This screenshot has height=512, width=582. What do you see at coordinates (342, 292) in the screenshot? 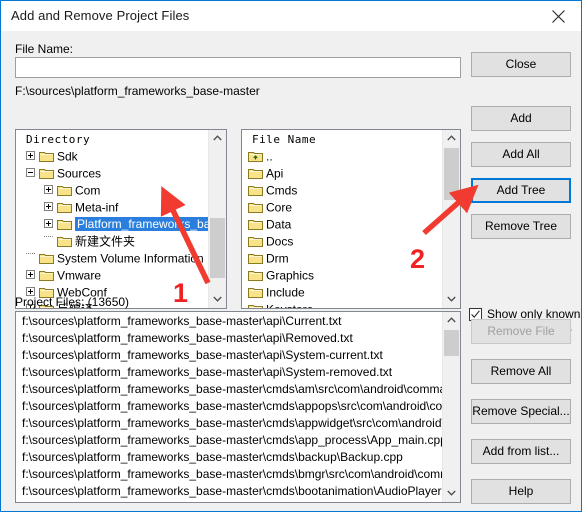
I see `file-list-item: Include` at bounding box center [342, 292].